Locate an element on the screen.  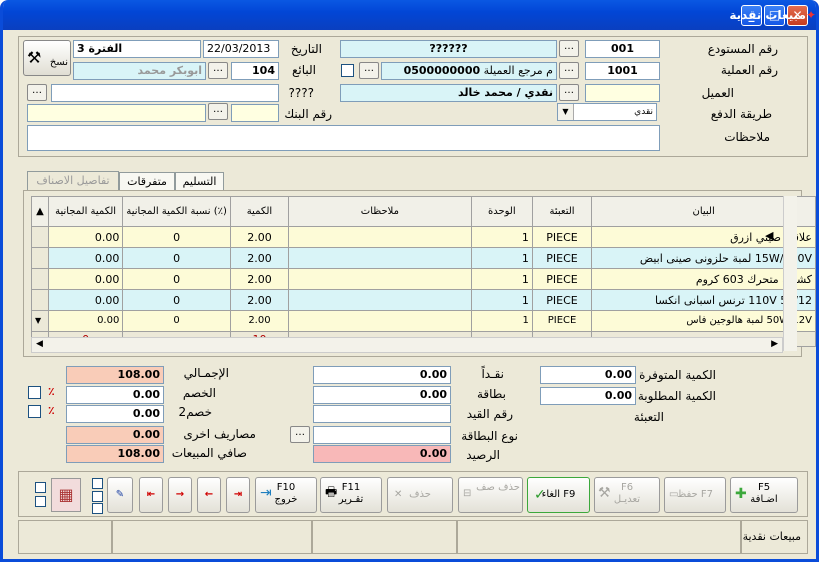
scroll-right-icon: ▶ is located at coordinates (774, 344).